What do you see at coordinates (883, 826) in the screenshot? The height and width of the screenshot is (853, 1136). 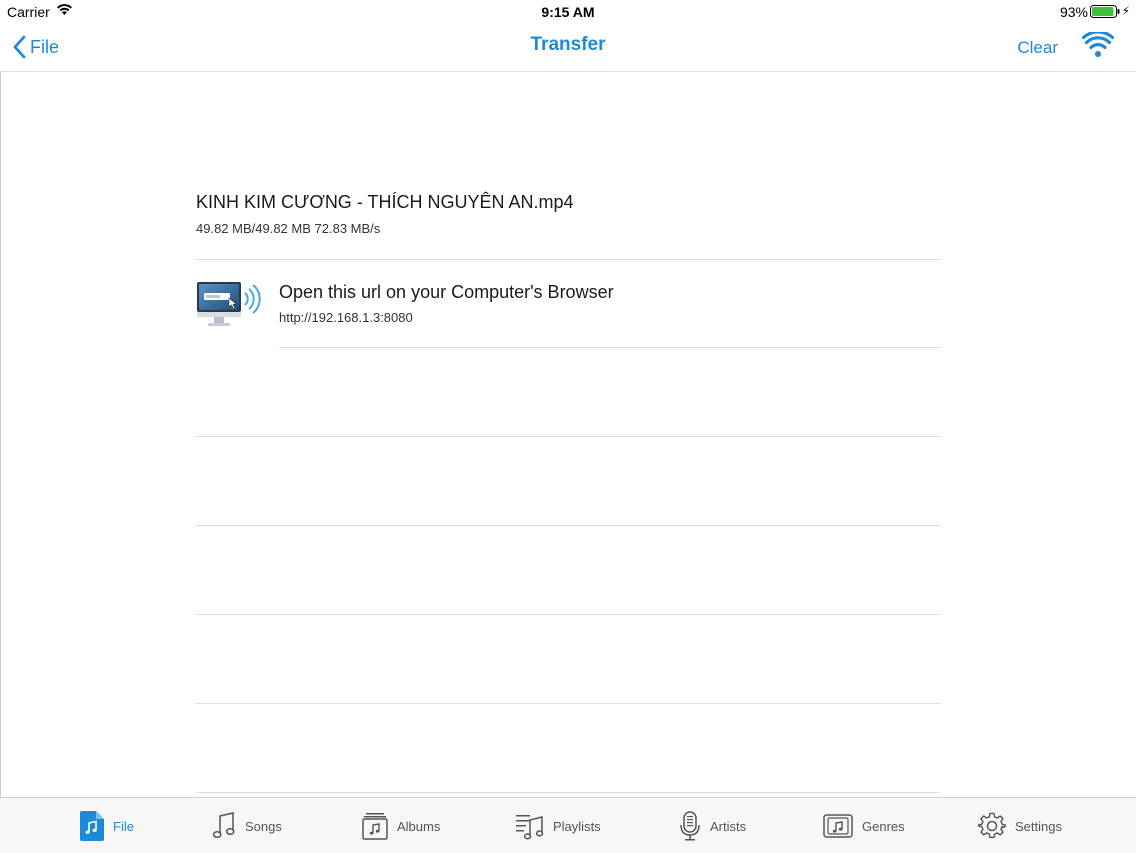 I see `tab-label: Genres` at bounding box center [883, 826].